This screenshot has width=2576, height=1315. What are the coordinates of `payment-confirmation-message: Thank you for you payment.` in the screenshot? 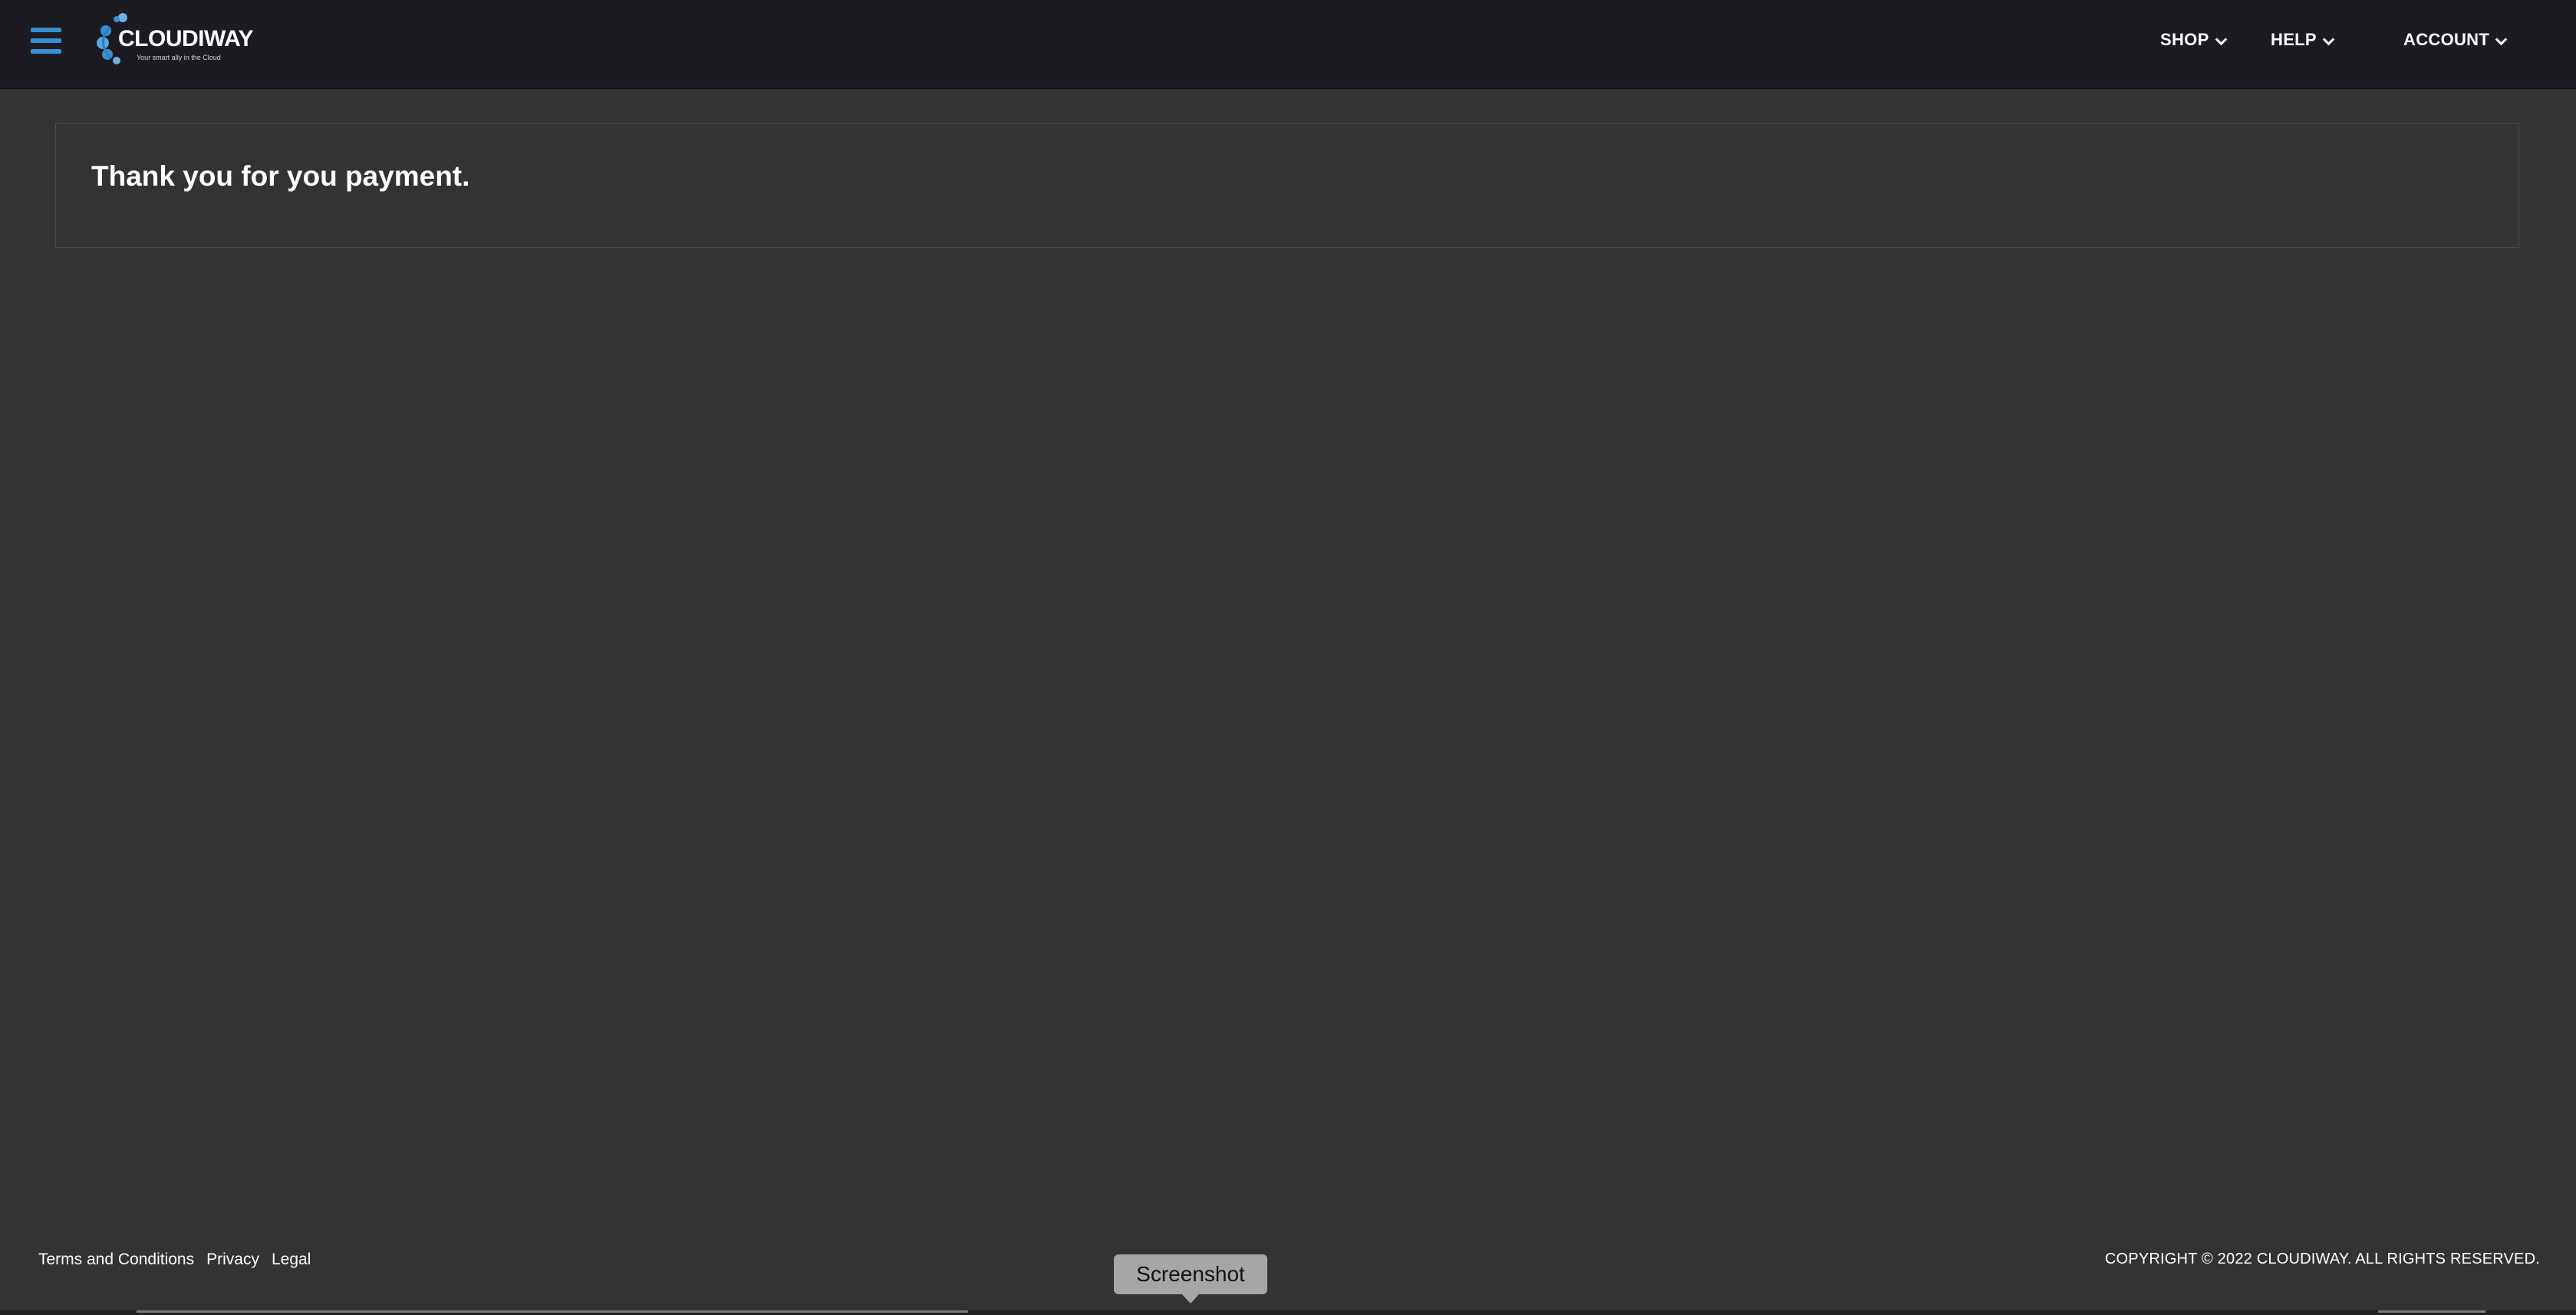 It's located at (280, 176).